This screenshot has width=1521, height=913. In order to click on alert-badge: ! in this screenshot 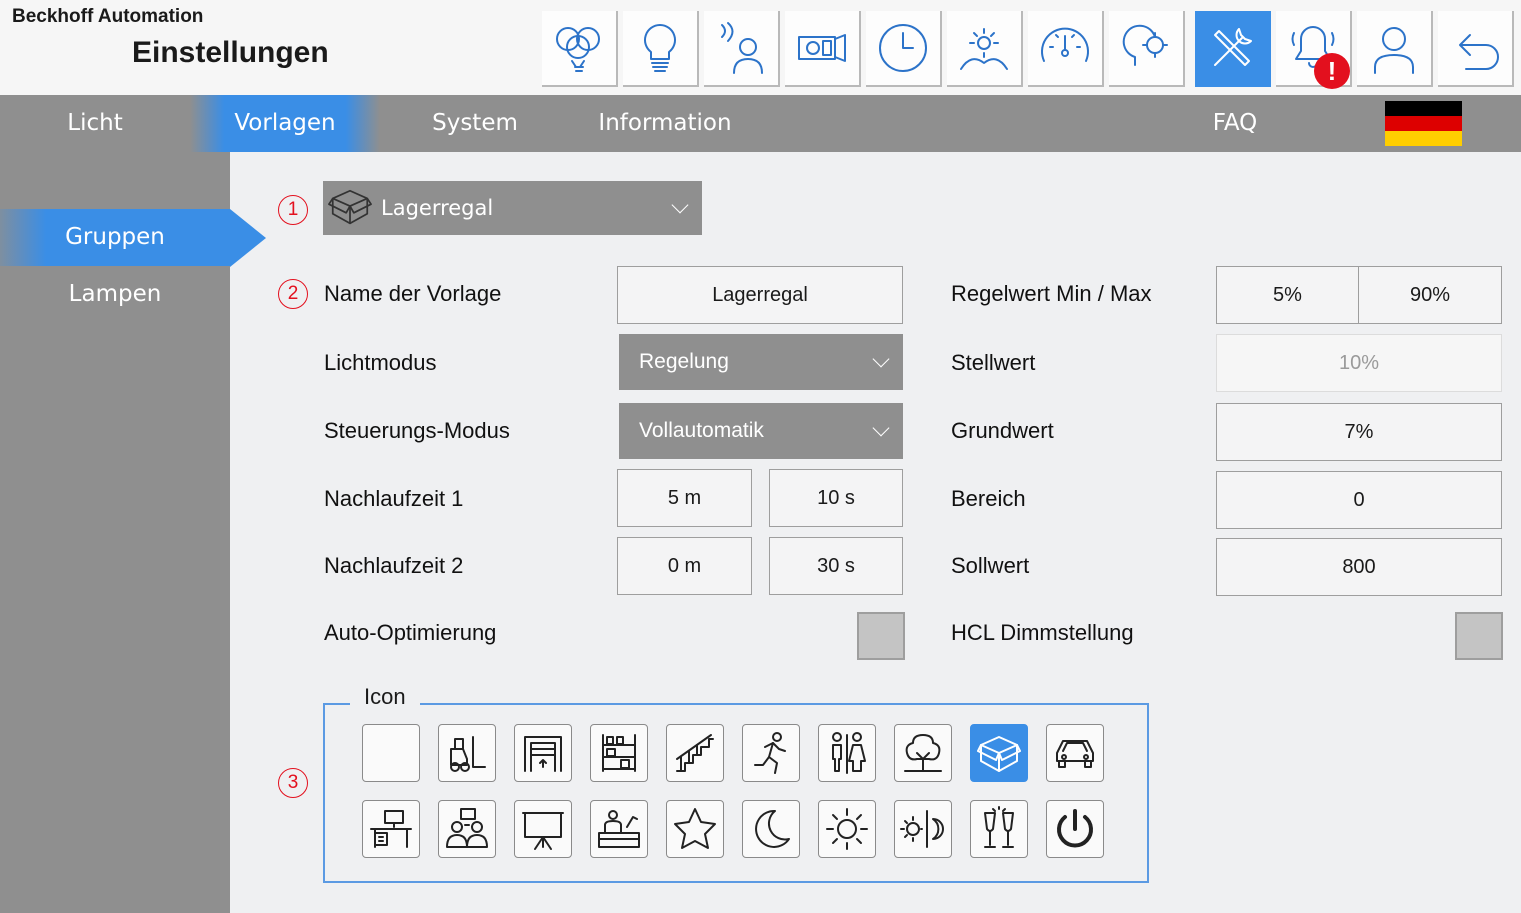, I will do `click(1332, 71)`.